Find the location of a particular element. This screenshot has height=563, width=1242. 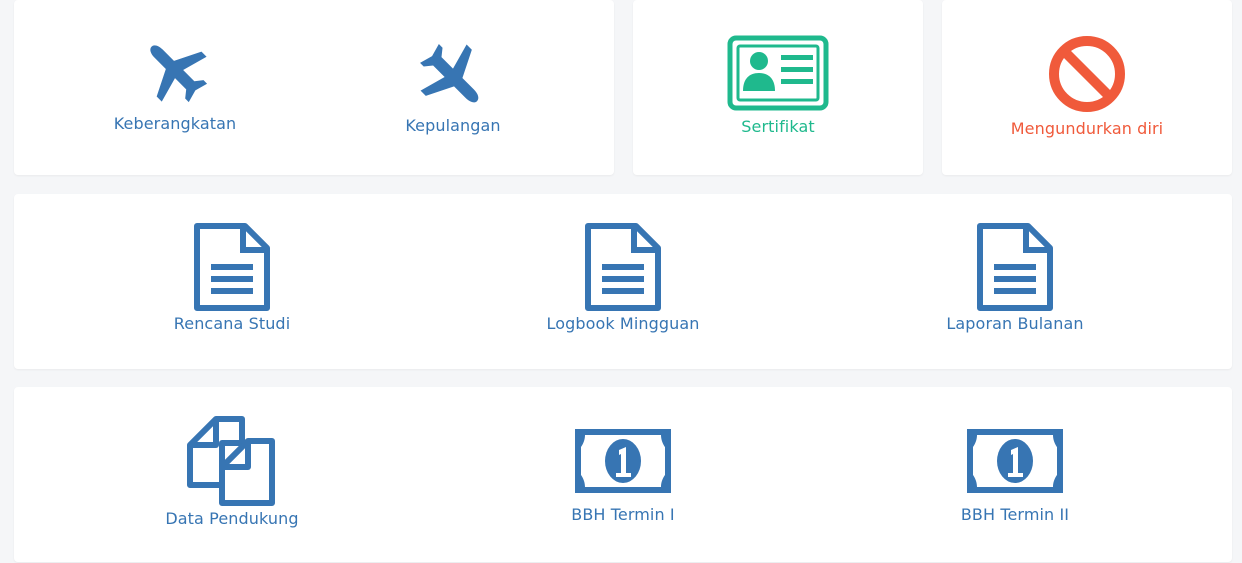

return-tile: Kepulangan is located at coordinates (453, 87).